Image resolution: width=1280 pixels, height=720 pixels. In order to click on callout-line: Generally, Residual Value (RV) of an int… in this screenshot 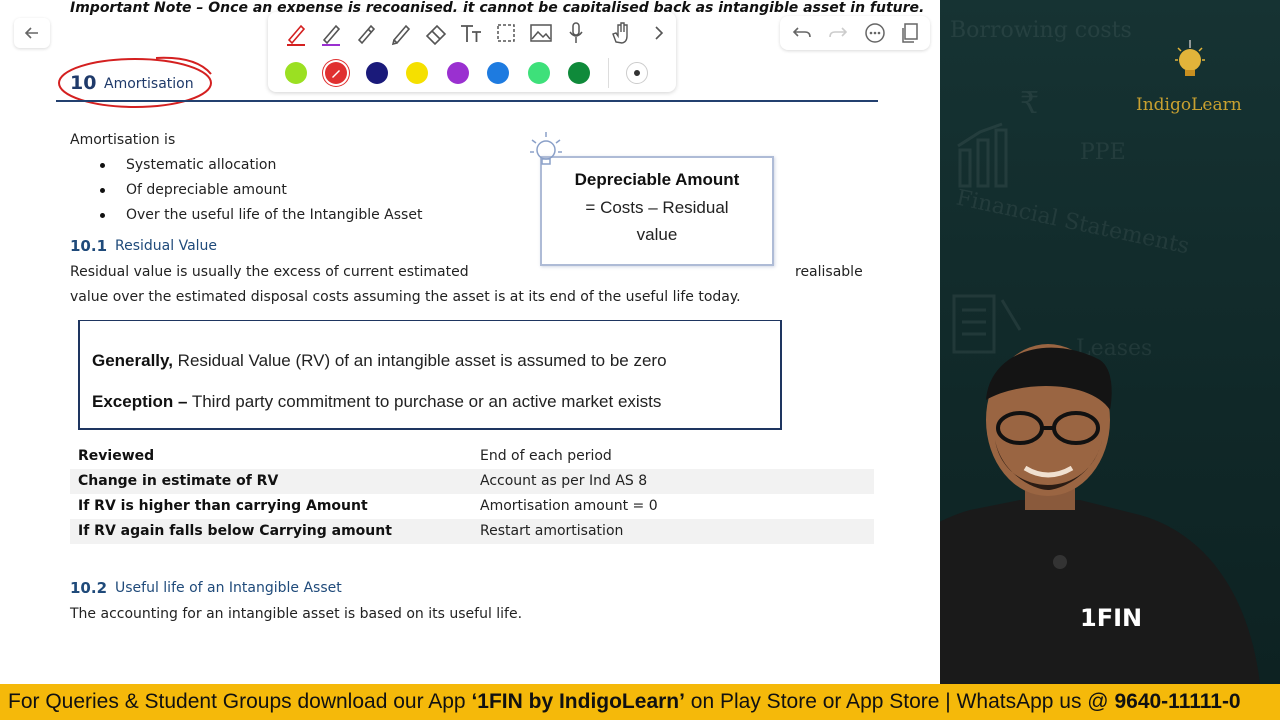, I will do `click(379, 361)`.